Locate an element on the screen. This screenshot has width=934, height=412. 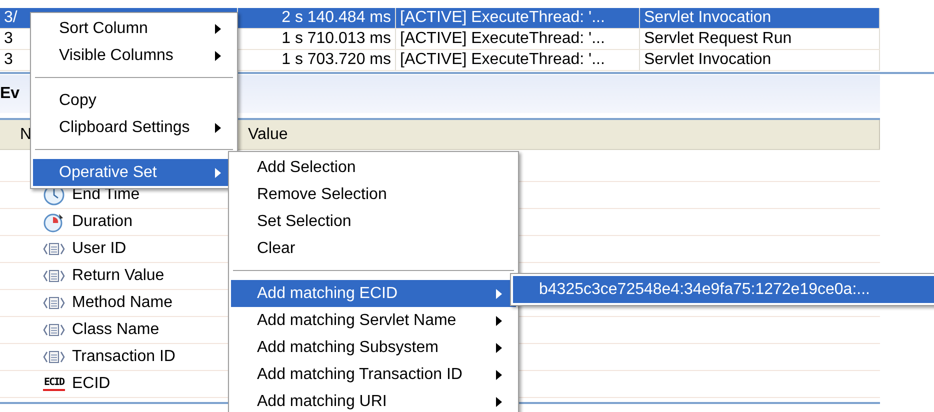
menu-item: Add matching Servlet Name is located at coordinates (373, 320).